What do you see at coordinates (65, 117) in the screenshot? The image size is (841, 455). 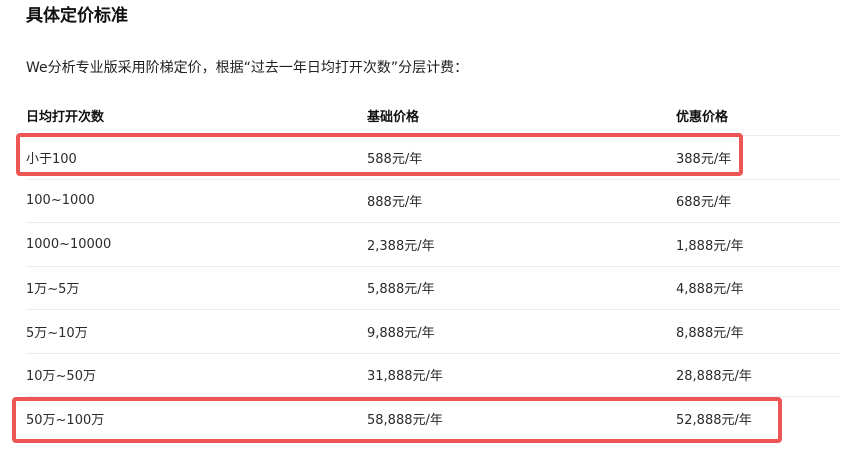 I see `header-daily-opens: 日均打开次数` at bounding box center [65, 117].